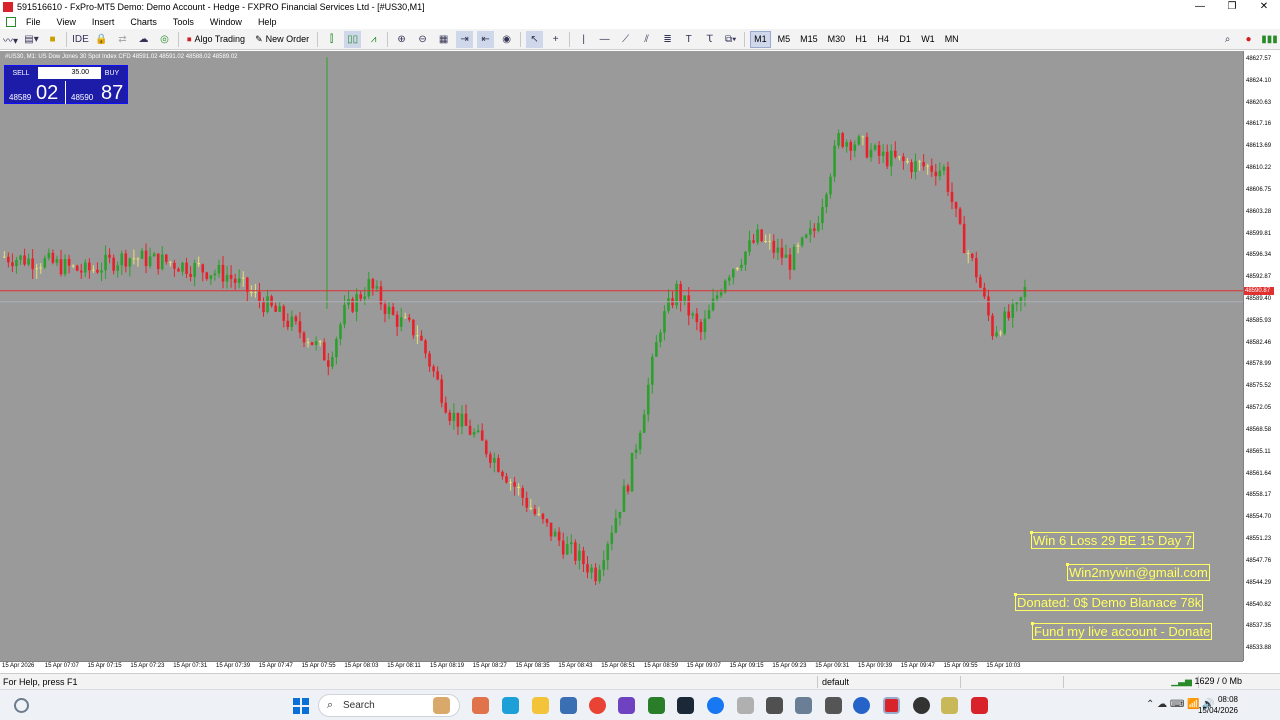 The image size is (1280, 720). I want to click on fxpro-icon, so click(979, 705).